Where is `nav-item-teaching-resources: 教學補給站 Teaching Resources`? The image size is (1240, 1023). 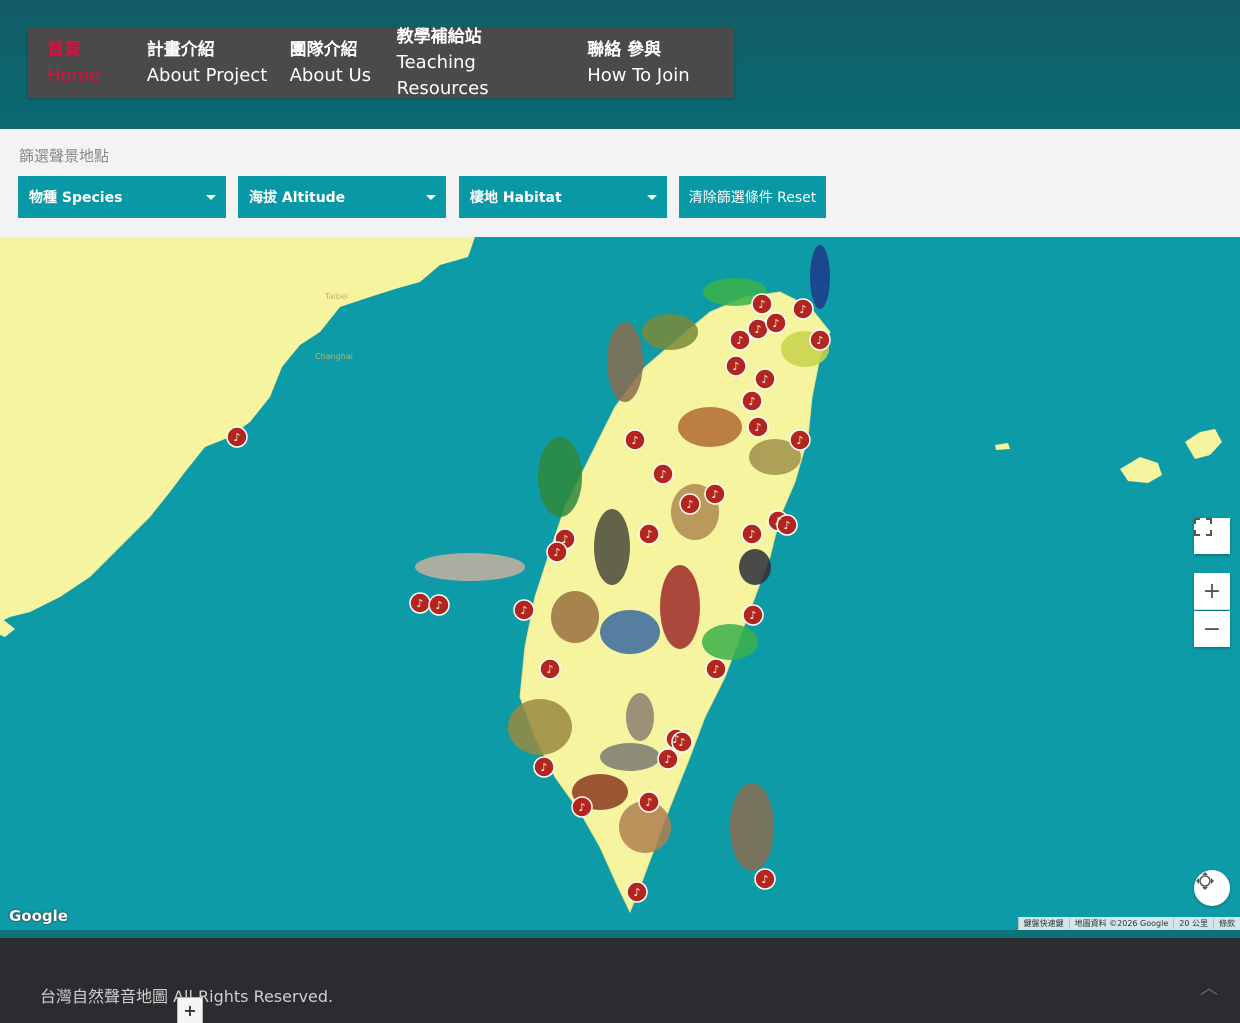 nav-item-teaching-resources: 教學補給站 Teaching Resources is located at coordinates (473, 63).